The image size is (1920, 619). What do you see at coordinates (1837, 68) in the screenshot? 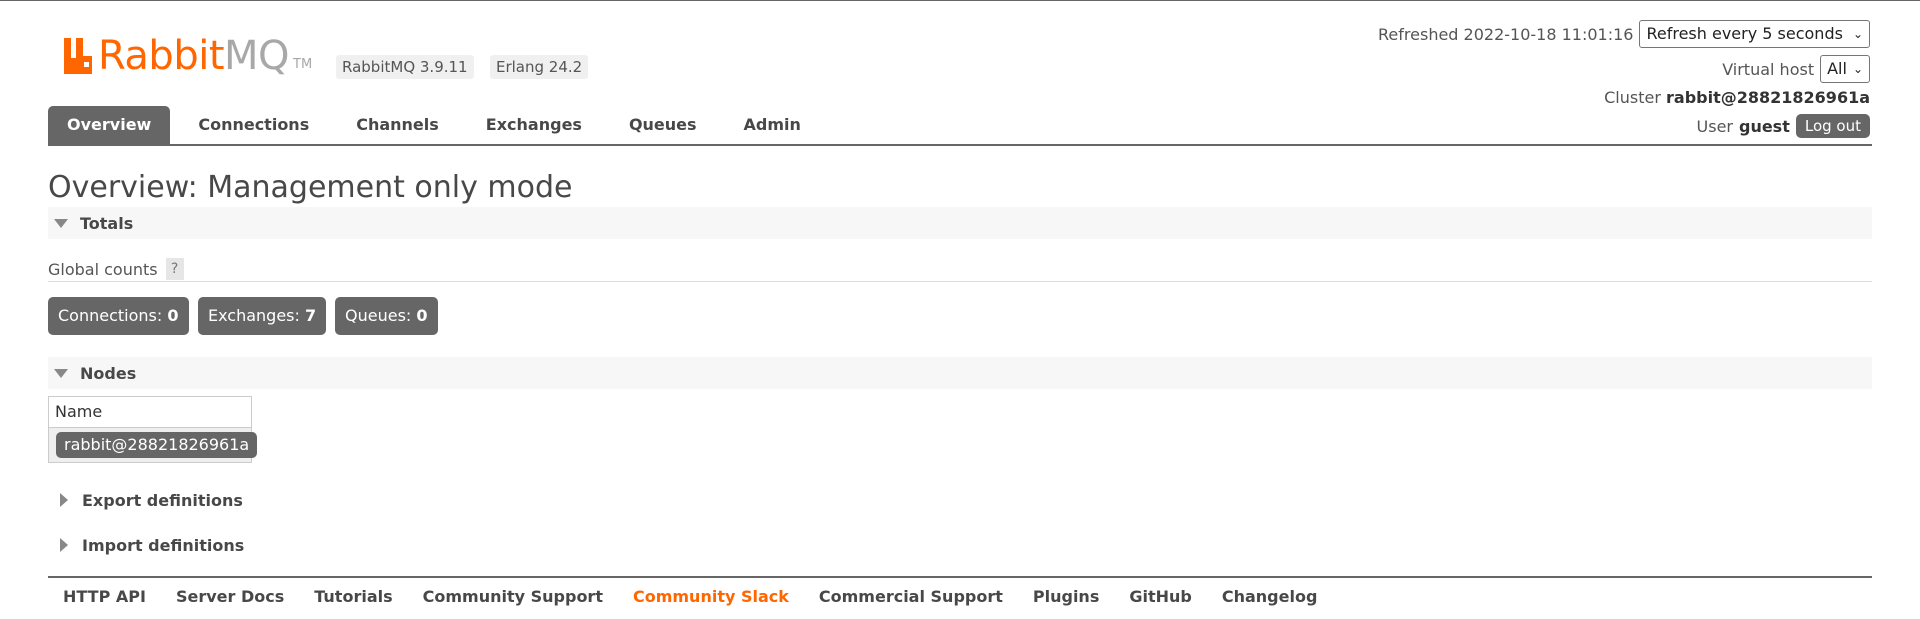
I see `vhost-value: All` at bounding box center [1837, 68].